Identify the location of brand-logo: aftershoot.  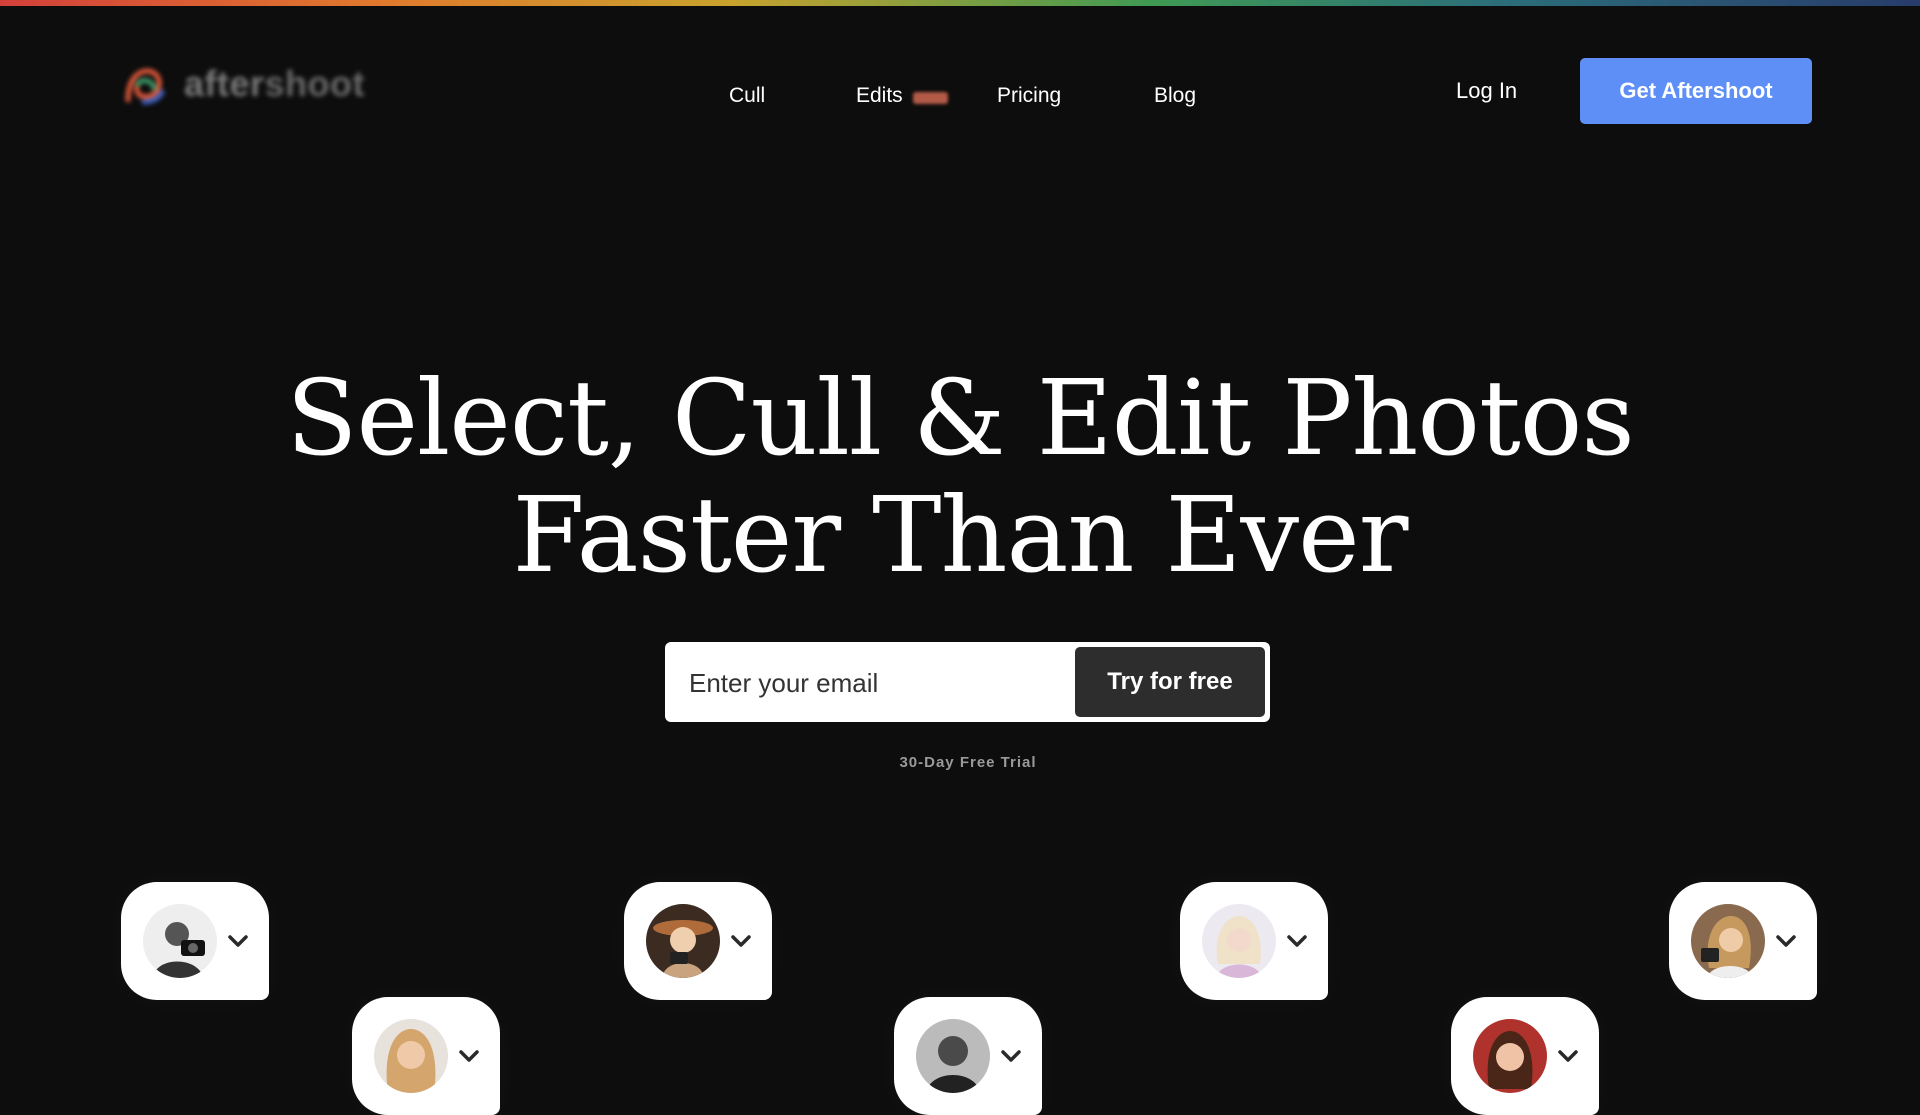
(243, 84).